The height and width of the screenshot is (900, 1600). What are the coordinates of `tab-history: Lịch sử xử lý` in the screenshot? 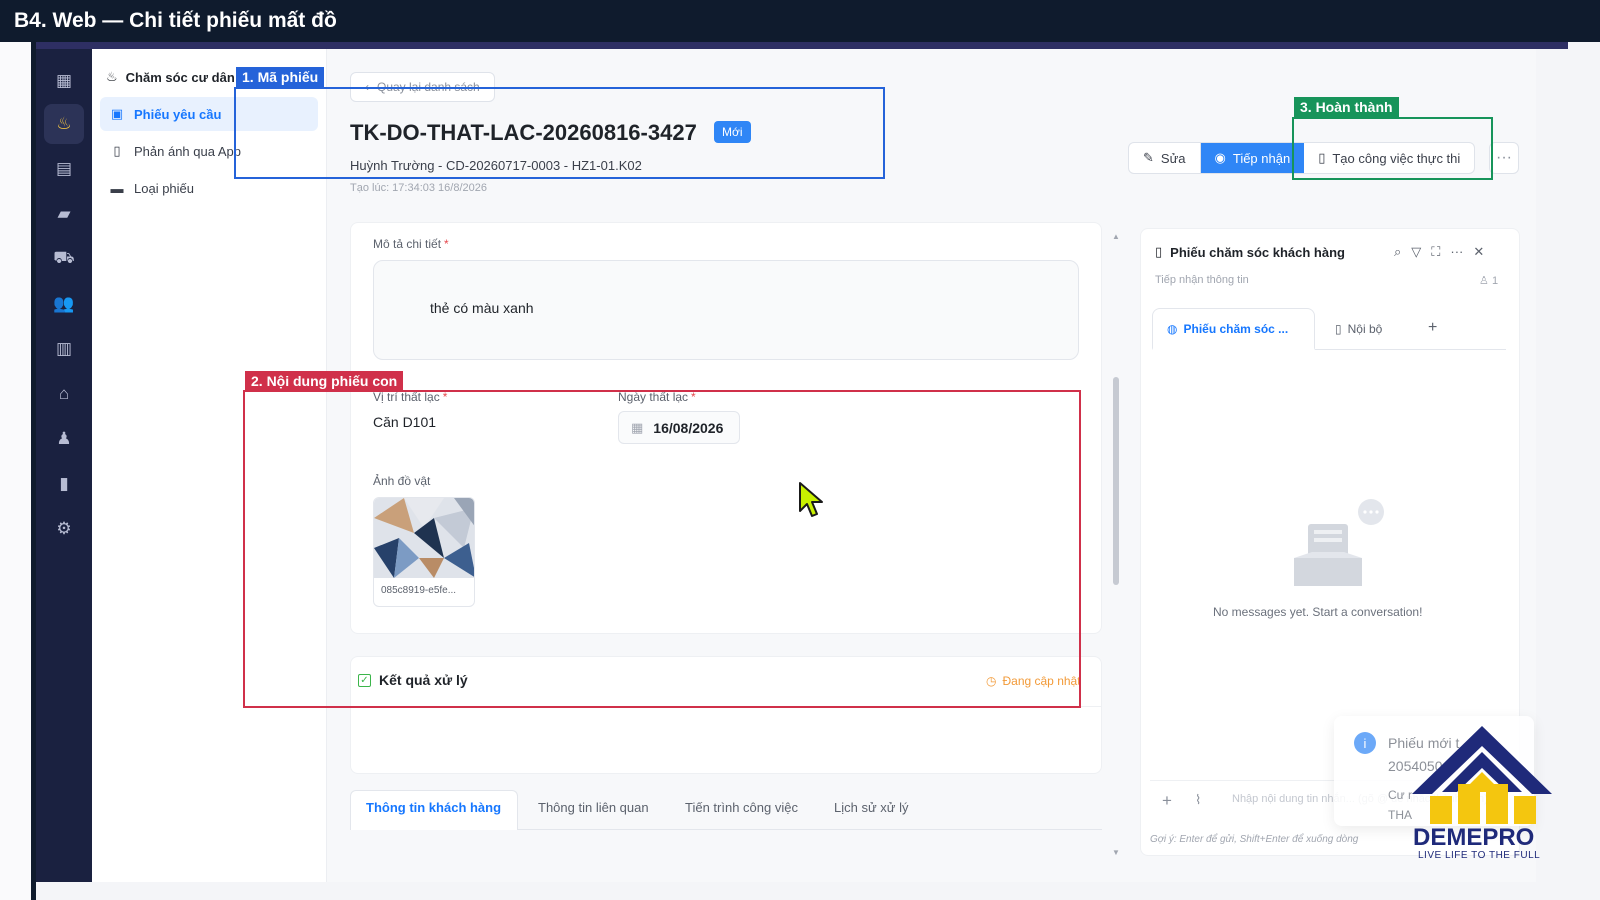 It's located at (871, 807).